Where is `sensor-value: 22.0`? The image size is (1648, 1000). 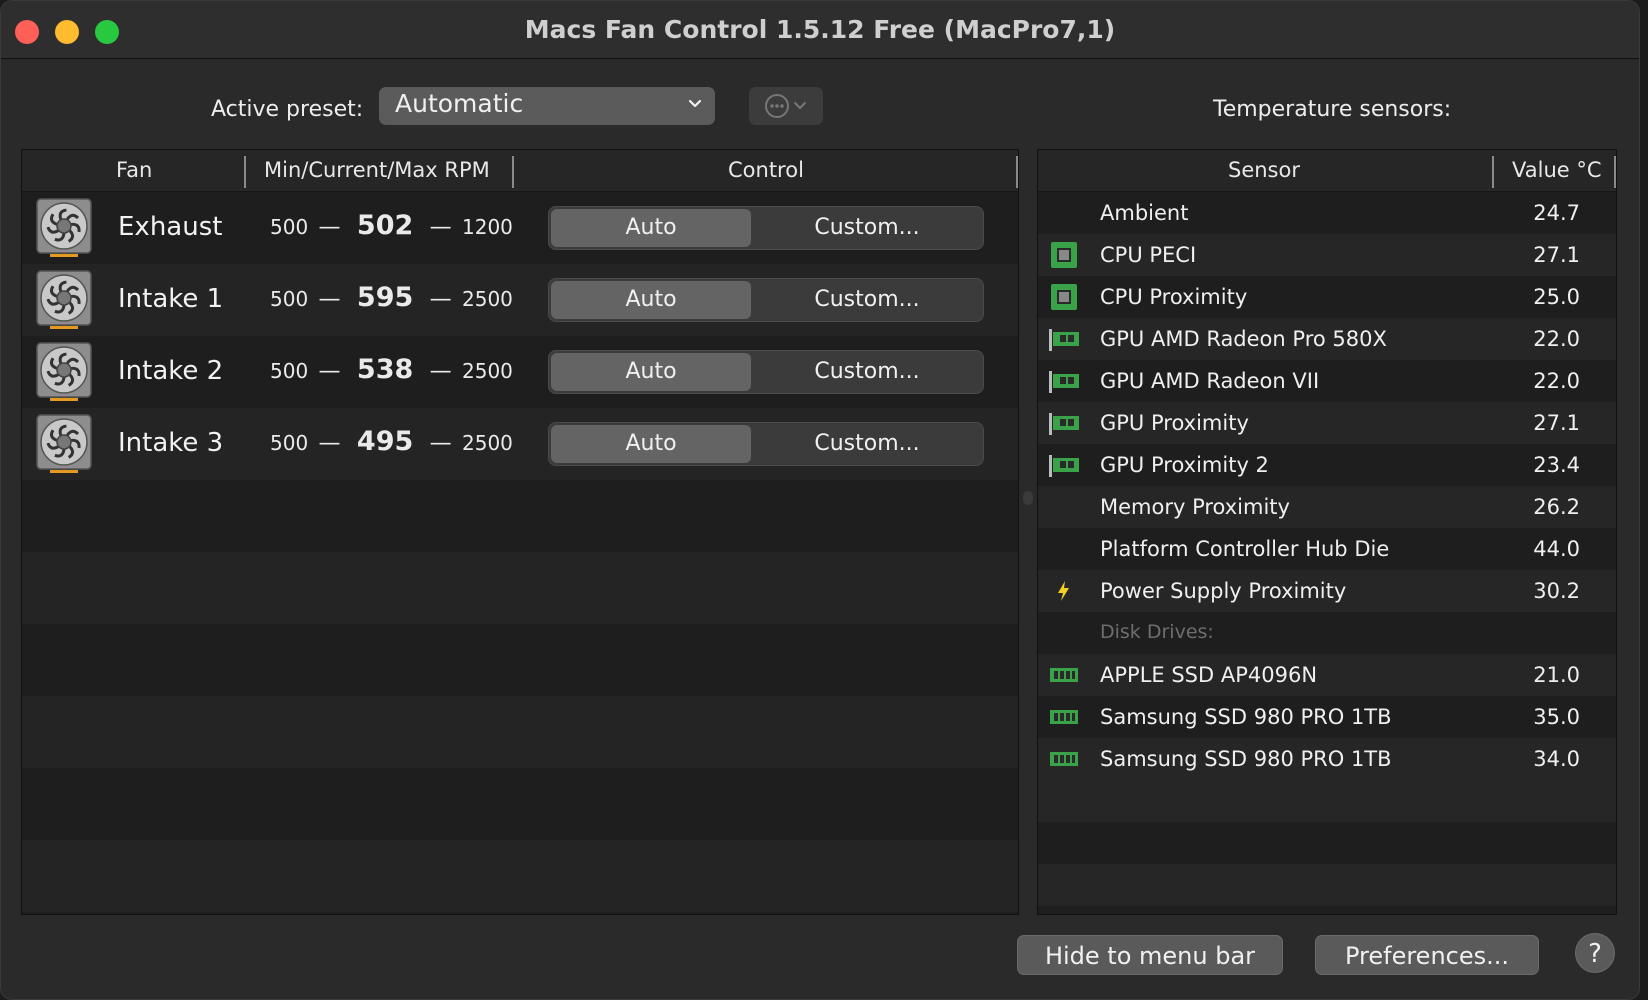
sensor-value: 22.0 is located at coordinates (1556, 381).